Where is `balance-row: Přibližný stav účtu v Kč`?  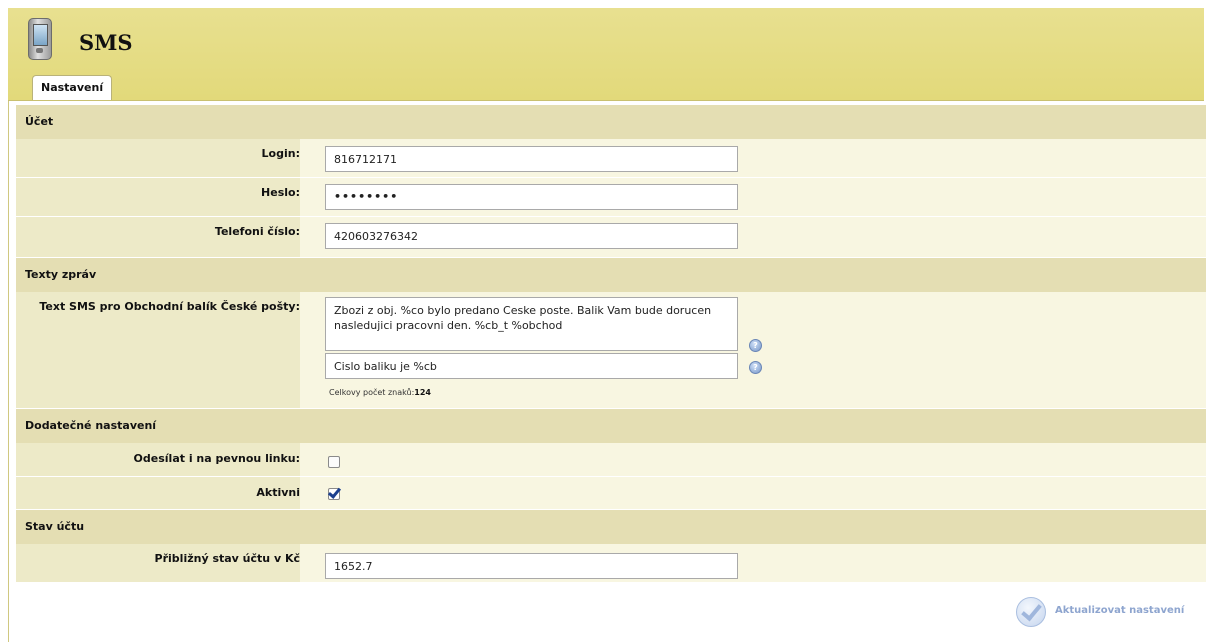
balance-row: Přibližný stav účtu v Kč is located at coordinates (611, 563).